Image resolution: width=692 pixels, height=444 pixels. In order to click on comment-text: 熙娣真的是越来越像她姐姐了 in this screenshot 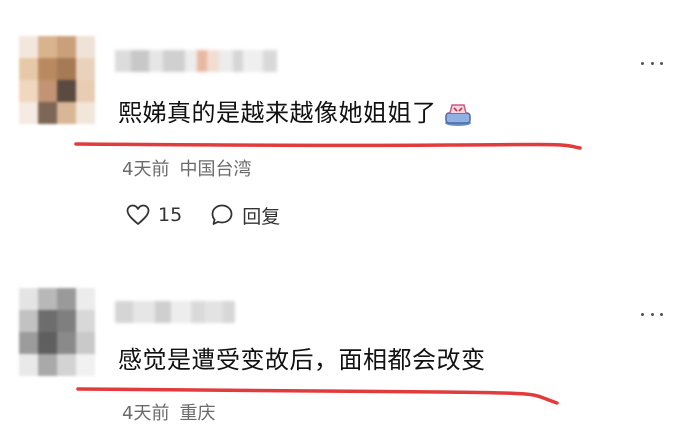, I will do `click(295, 113)`.